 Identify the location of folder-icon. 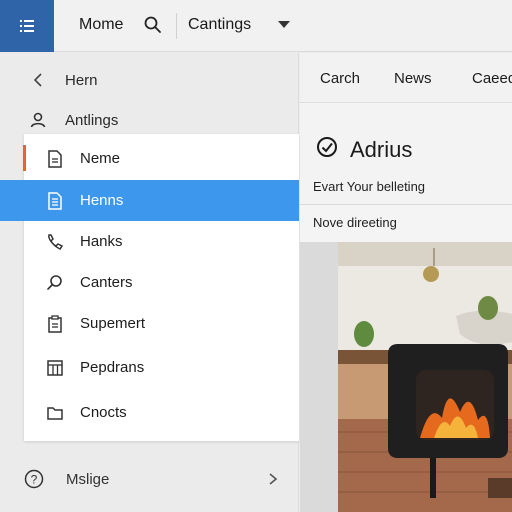
(55, 413).